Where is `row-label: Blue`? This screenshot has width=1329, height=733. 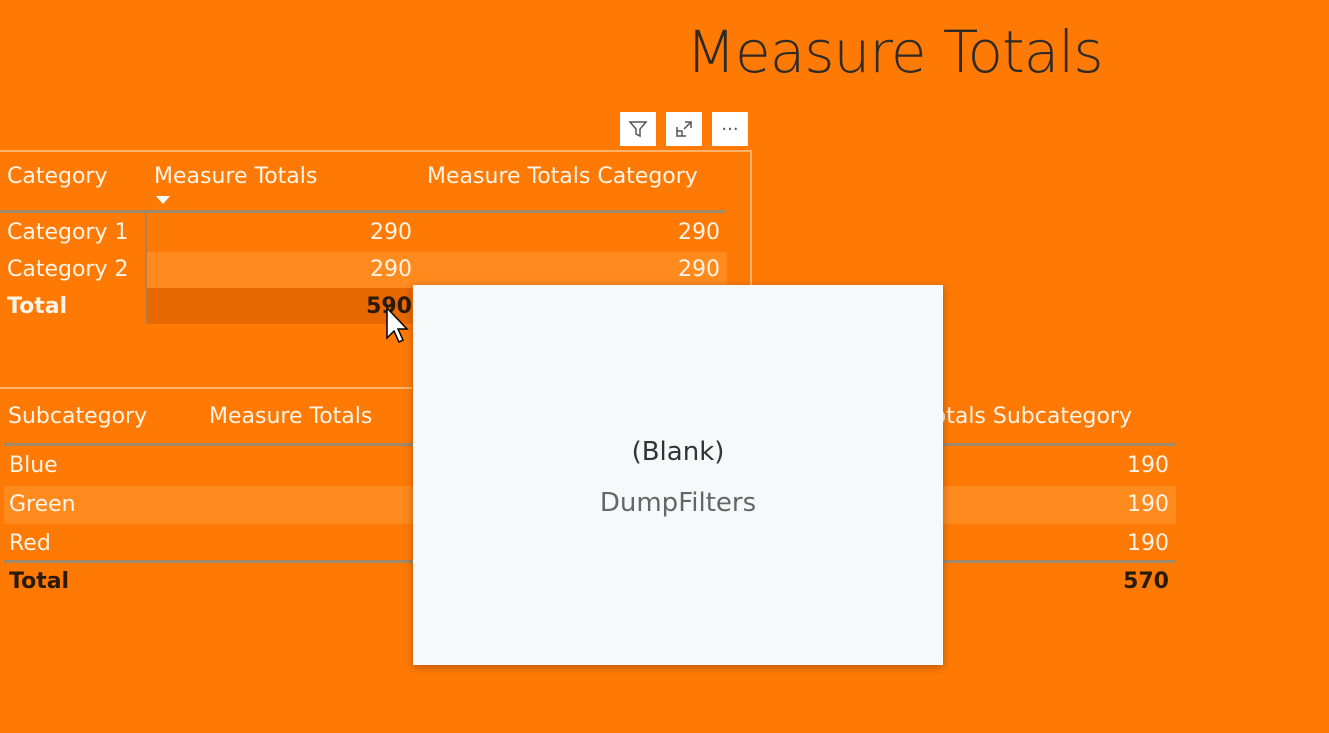 row-label: Blue is located at coordinates (33, 465).